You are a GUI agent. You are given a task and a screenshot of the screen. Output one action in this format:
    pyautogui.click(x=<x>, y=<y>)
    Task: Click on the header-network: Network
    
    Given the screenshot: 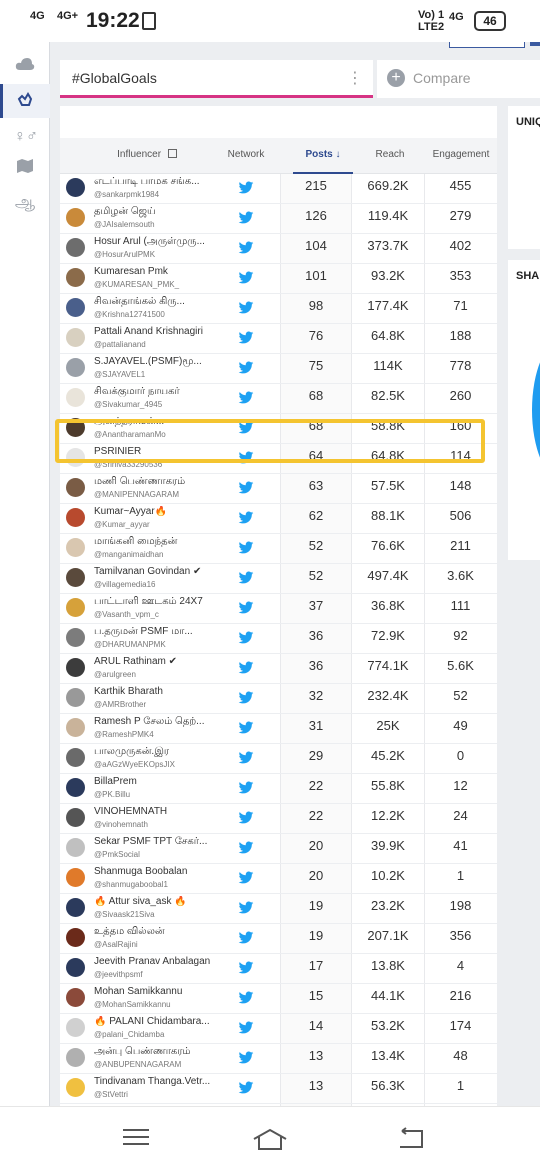 What is the action you would take?
    pyautogui.click(x=246, y=154)
    